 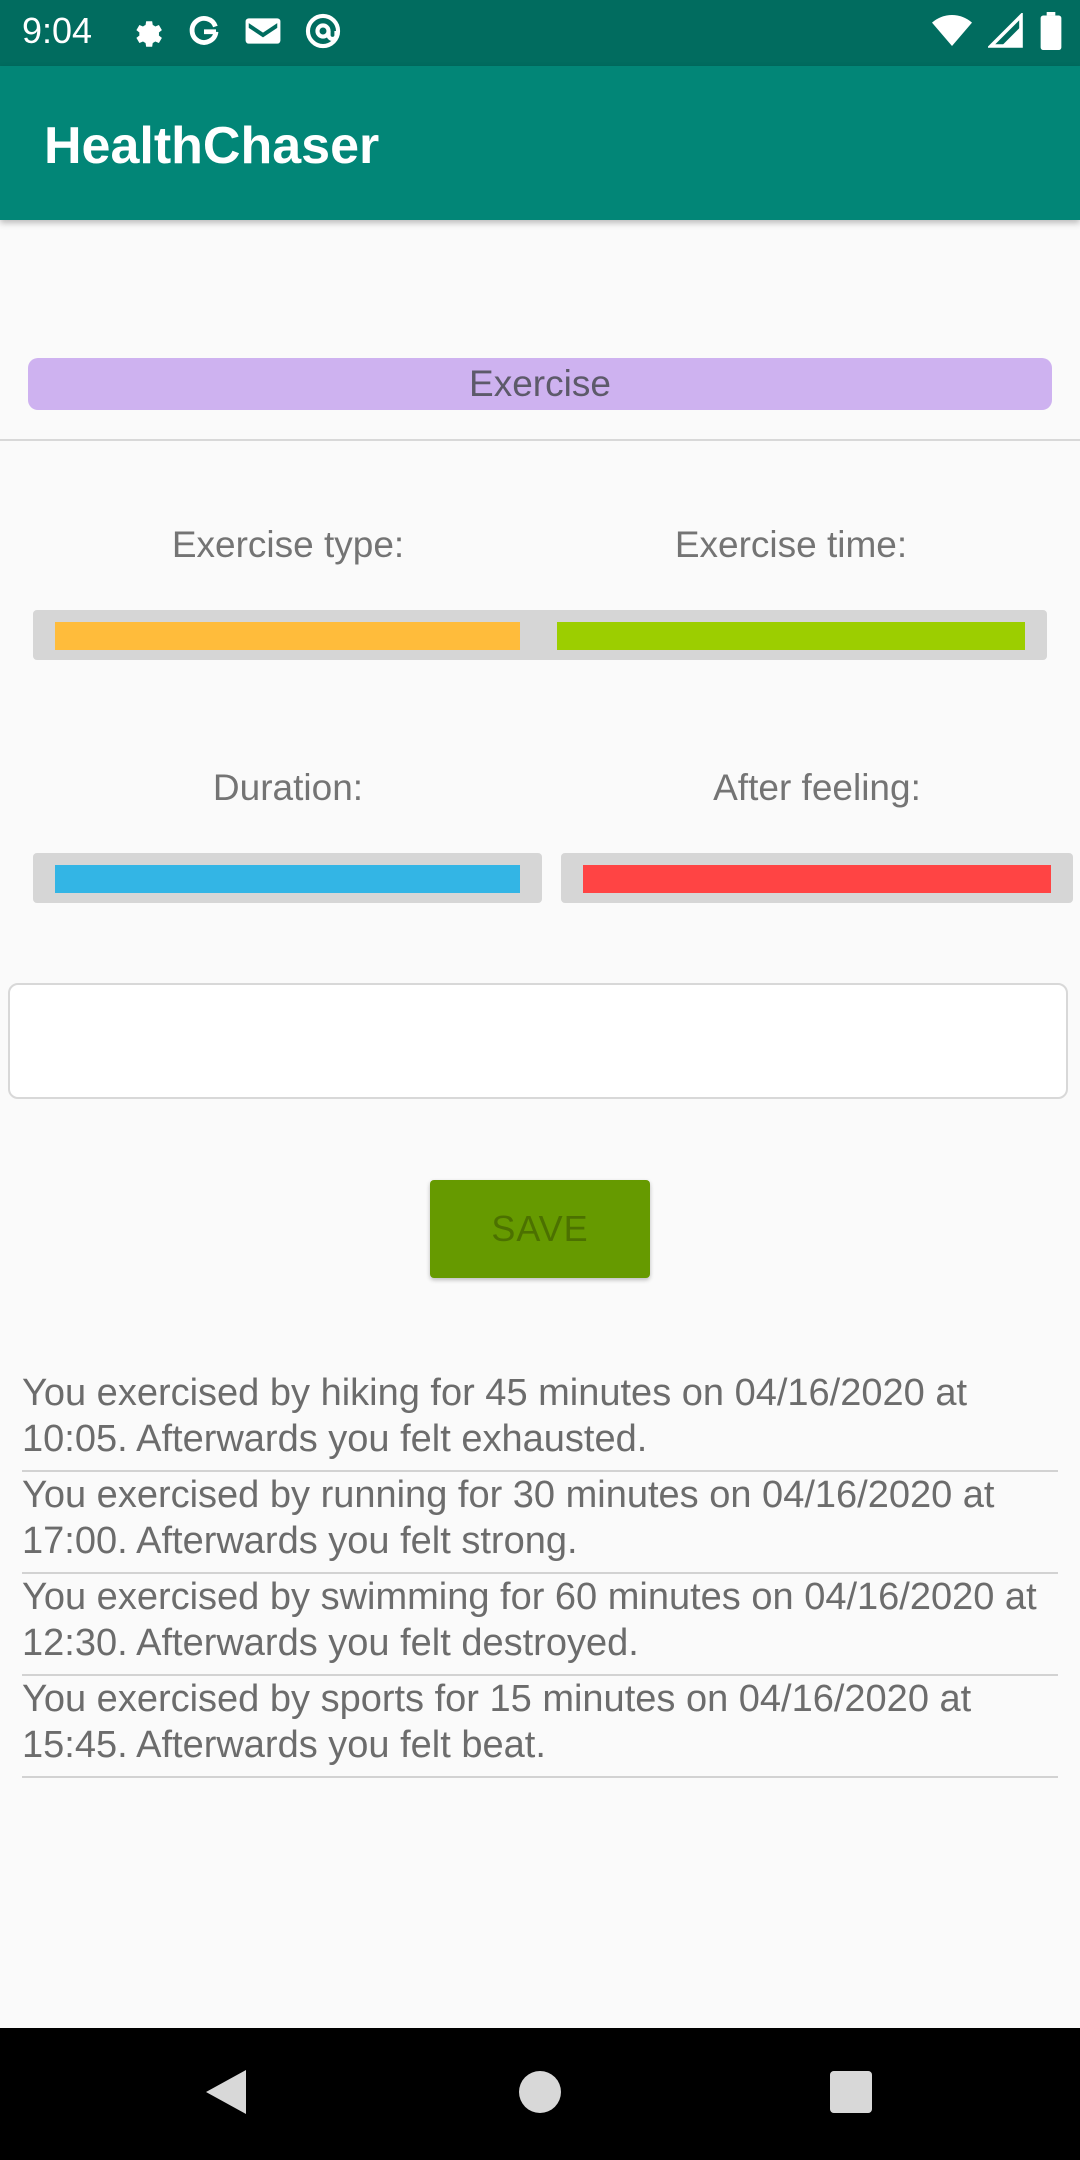 I want to click on exercise-type-label: Exercise type:, so click(x=288, y=544).